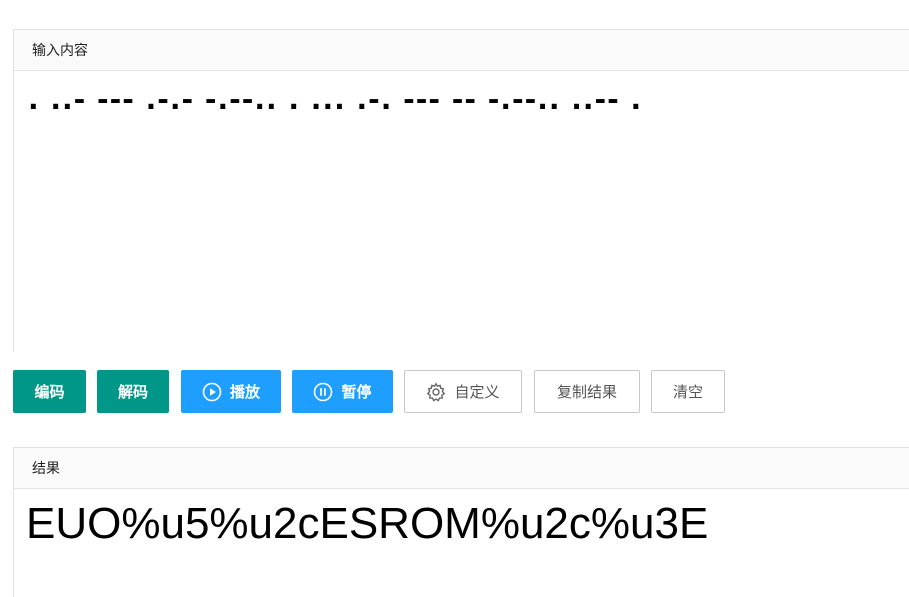 This screenshot has width=909, height=597. I want to click on pause-circle-icon, so click(323, 392).